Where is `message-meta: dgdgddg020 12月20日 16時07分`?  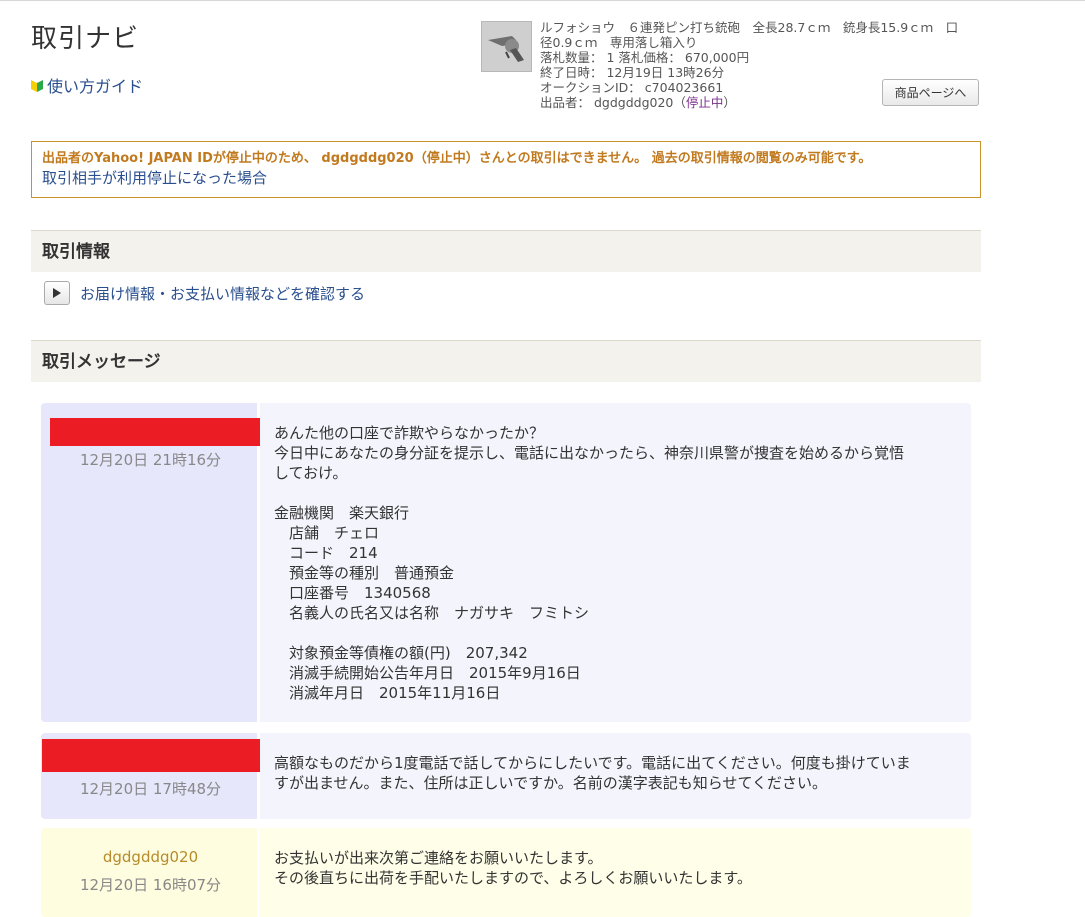
message-meta: dgdgddg020 12月20日 16時07分 is located at coordinates (150, 872).